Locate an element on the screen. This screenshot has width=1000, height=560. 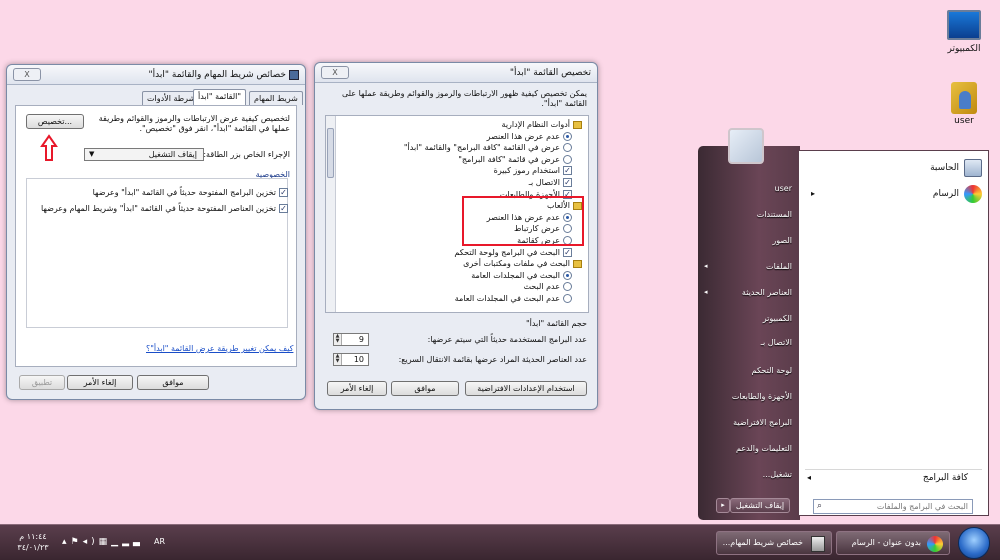
task-paint: بدون عنوان - الرسام is located at coordinates (893, 543).